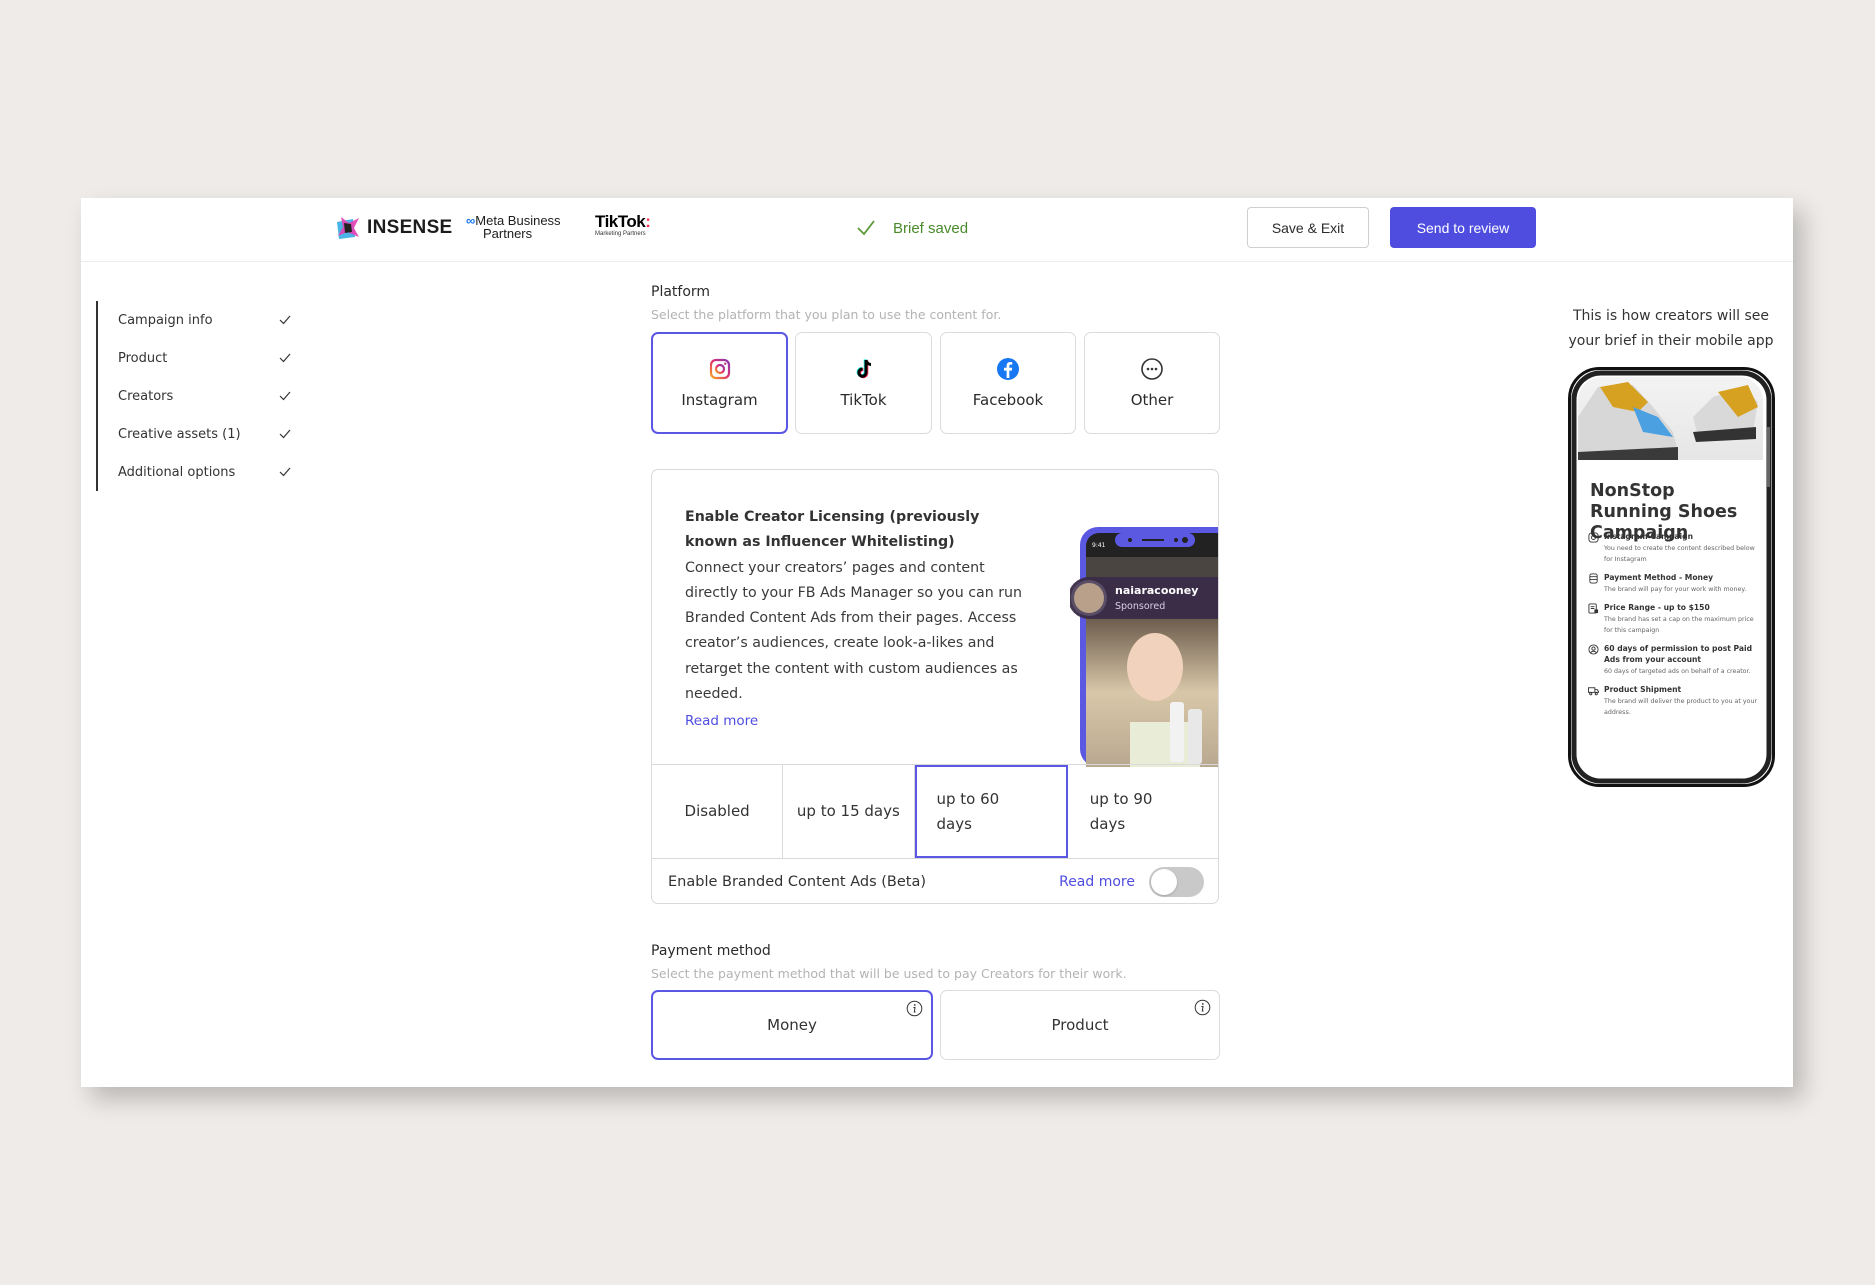 This screenshot has height=1285, width=1875. Describe the element at coordinates (681, 292) in the screenshot. I see `platform-title: Platform` at that location.